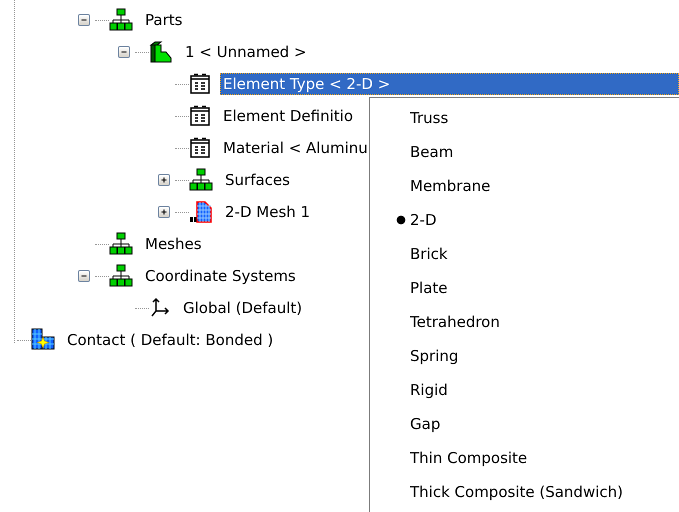 The height and width of the screenshot is (512, 679). I want to click on tree-item: 1 < Unnamed >, so click(246, 52).